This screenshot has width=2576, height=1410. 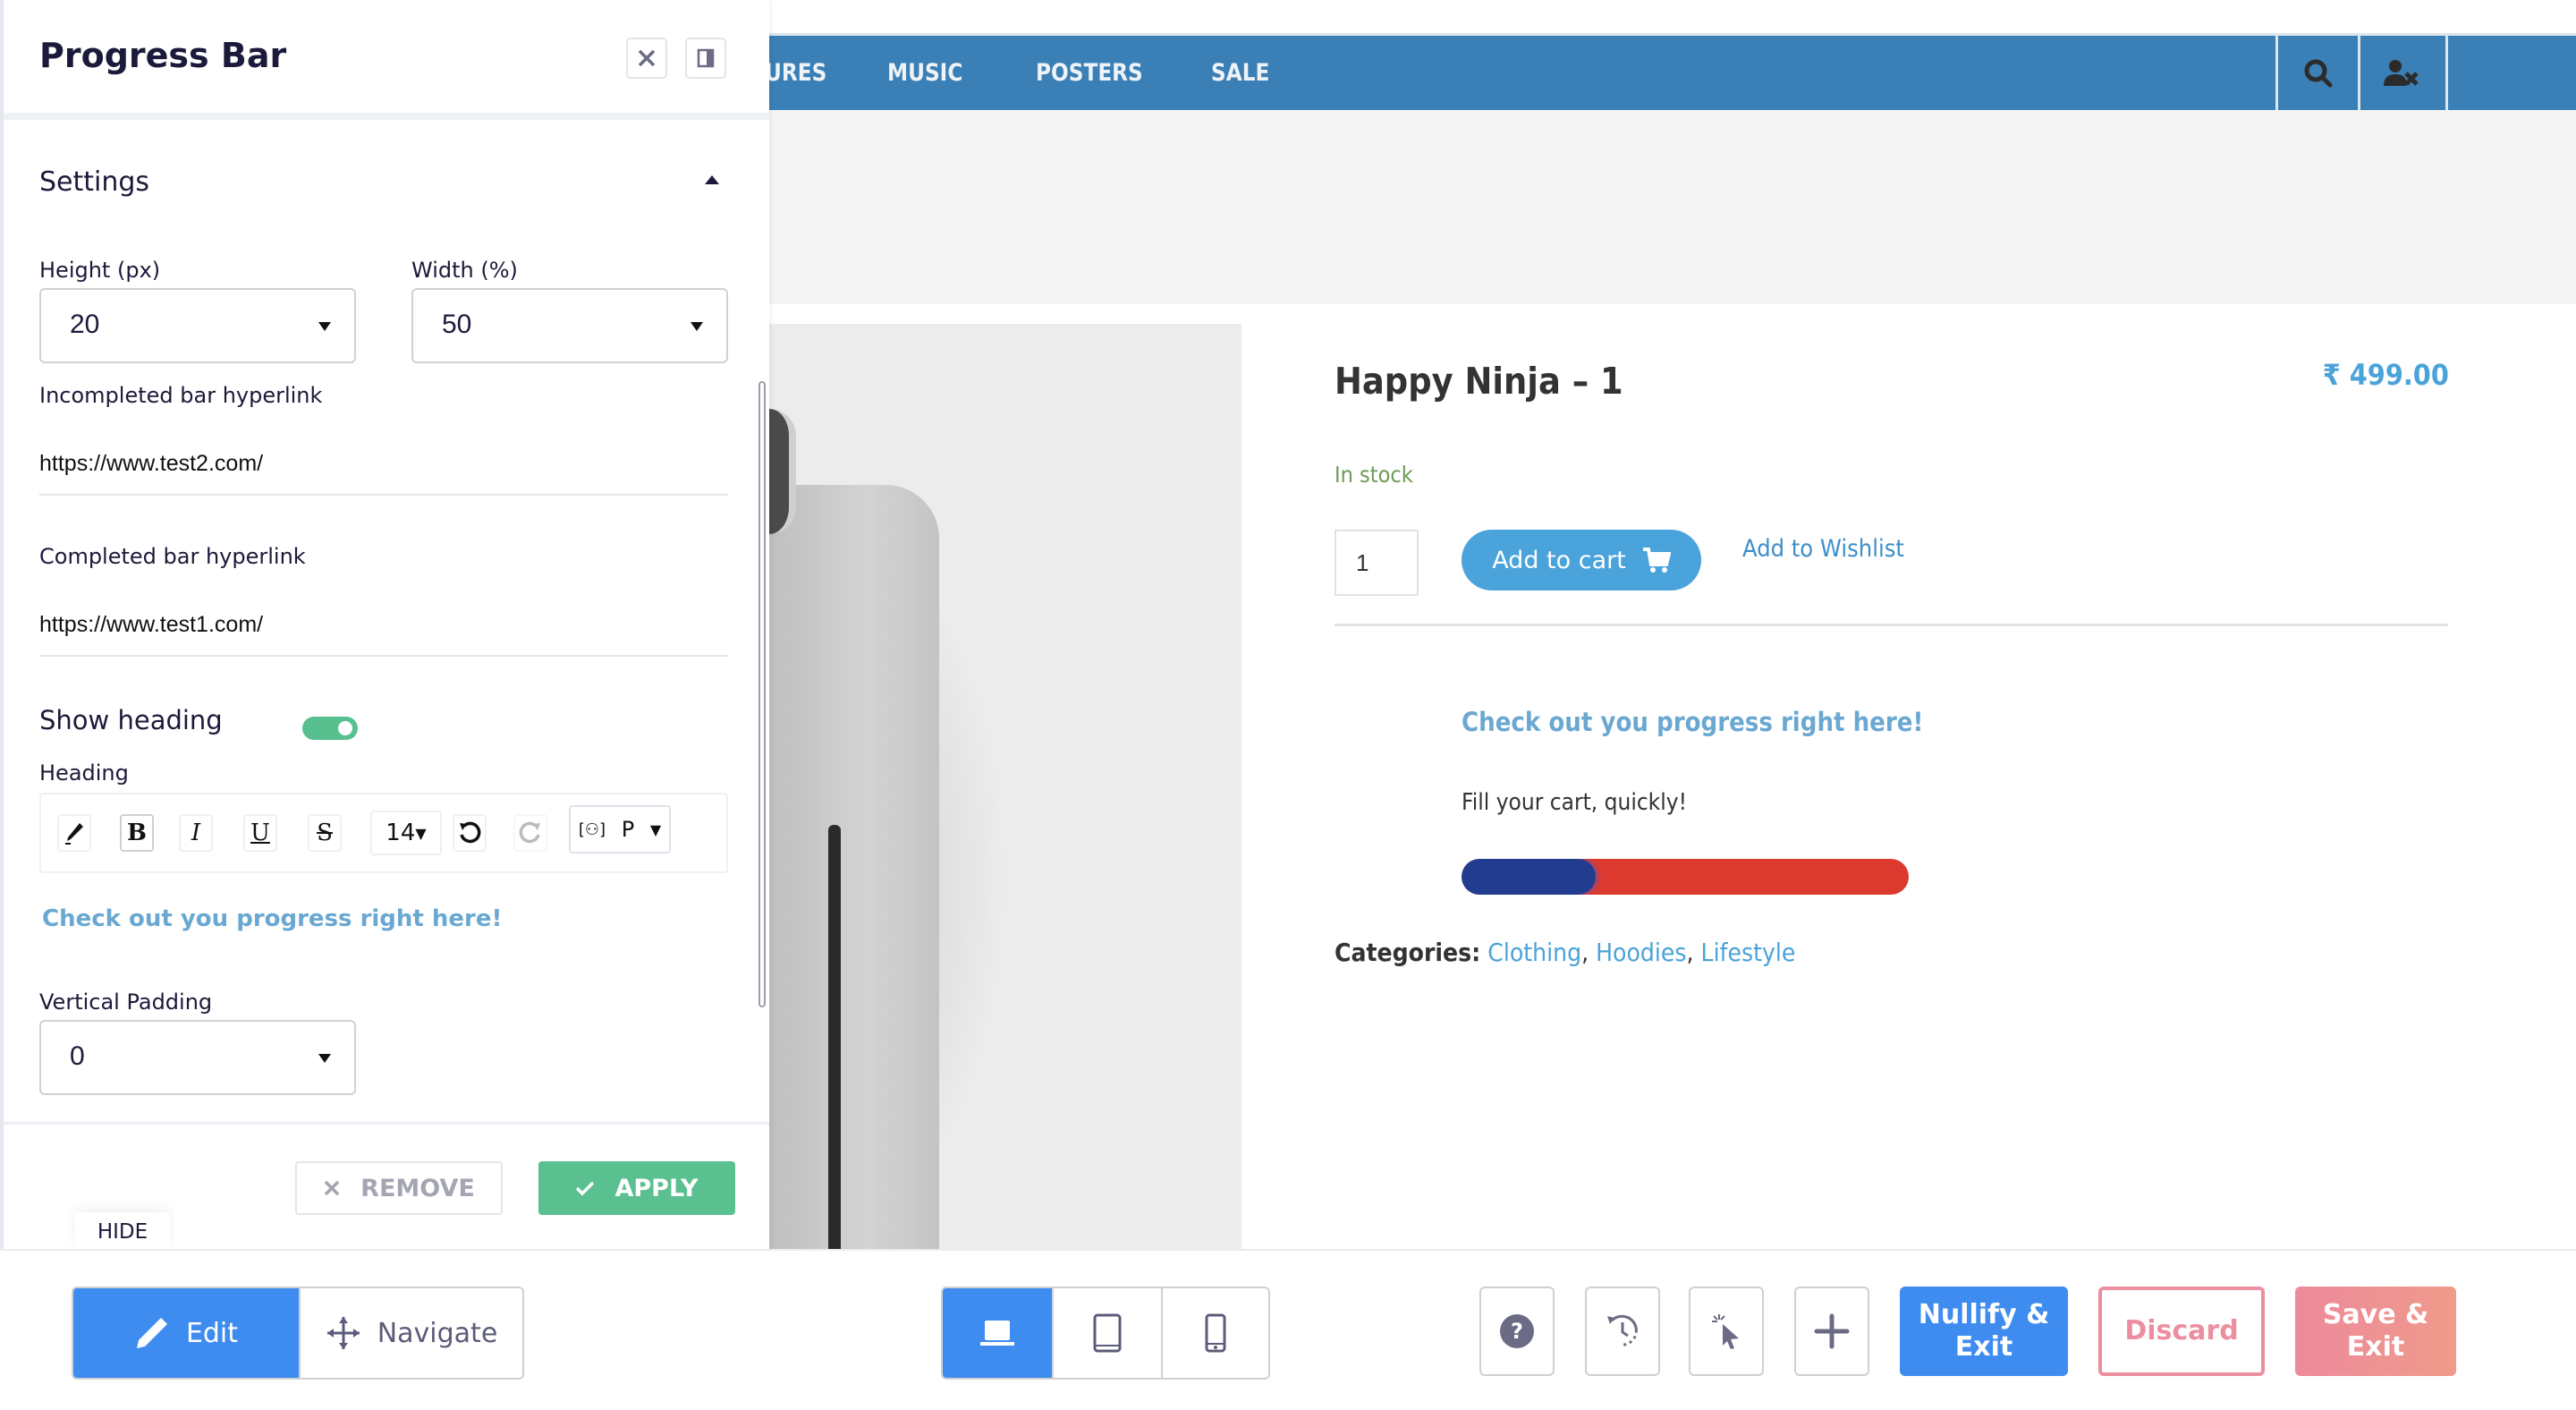 I want to click on text-color-button, so click(x=74, y=833).